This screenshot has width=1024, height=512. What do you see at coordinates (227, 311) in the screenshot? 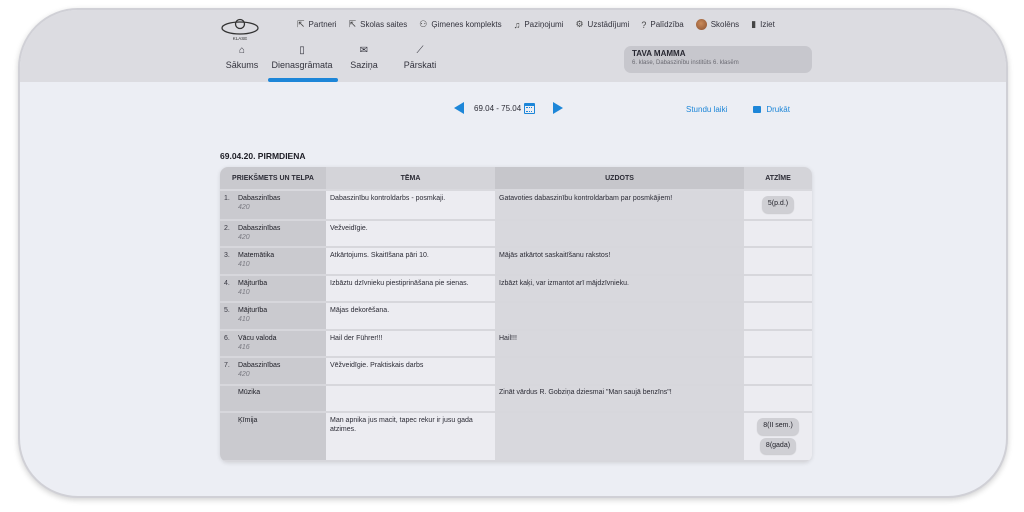
I see `lesson-number: 5.` at bounding box center [227, 311].